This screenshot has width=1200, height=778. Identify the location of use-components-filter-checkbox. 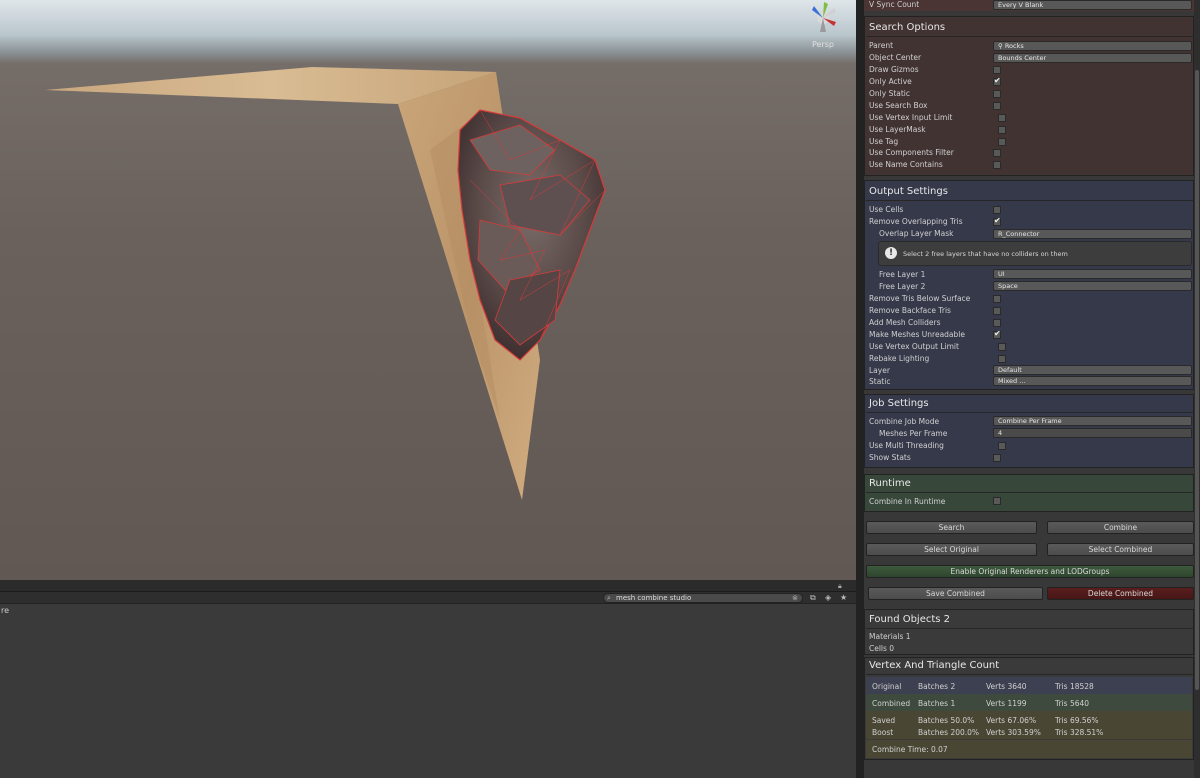
(997, 153).